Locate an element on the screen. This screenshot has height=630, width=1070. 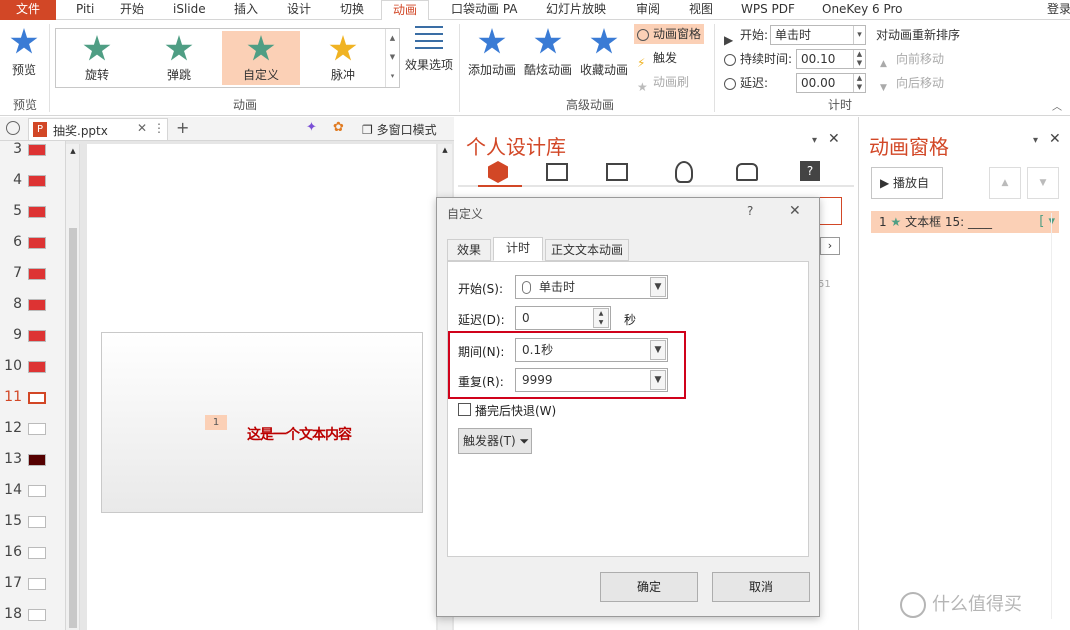
tab-effect: 效果 is located at coordinates (469, 250).